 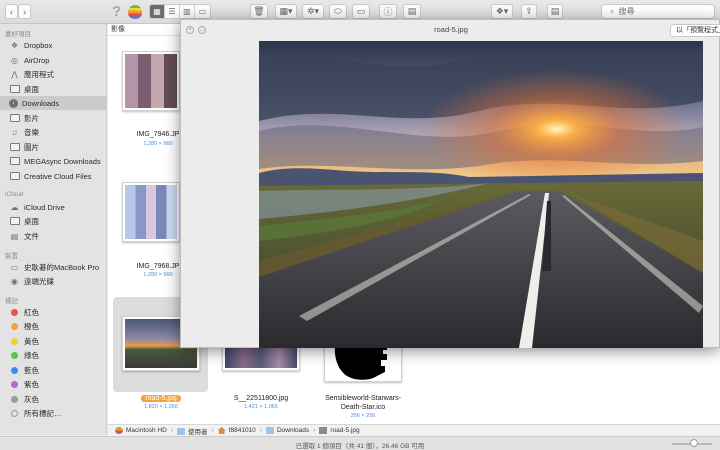 I want to click on photo-thumbnail, so click(x=261, y=358).